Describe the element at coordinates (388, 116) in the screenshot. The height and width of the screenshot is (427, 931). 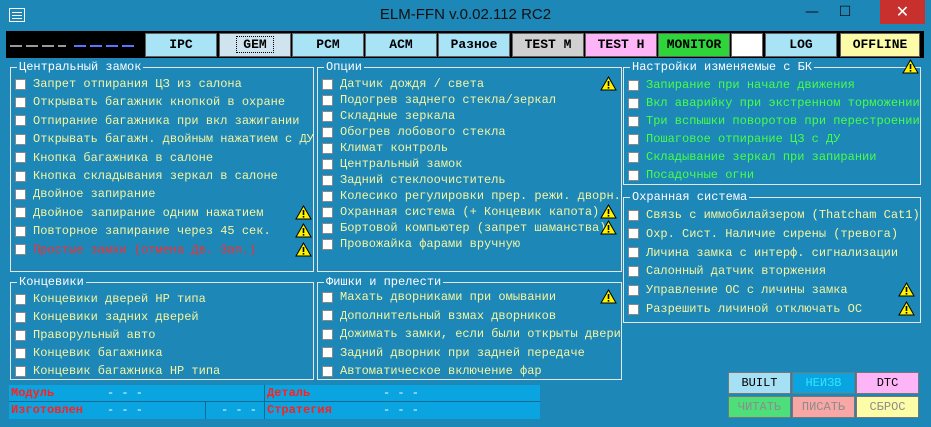
I see `checkbox-row: Складные зеркала` at that location.